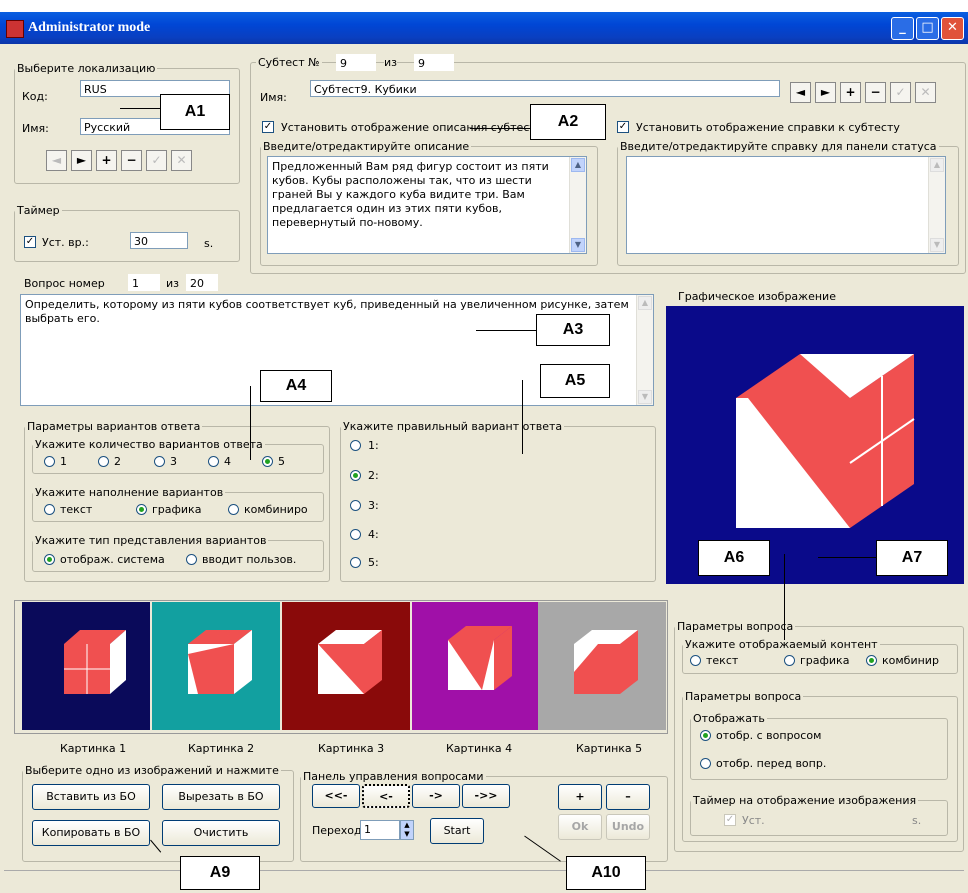 The image size is (968, 893). Describe the element at coordinates (355, 445) in the screenshot. I see `correct-1-radio` at that location.